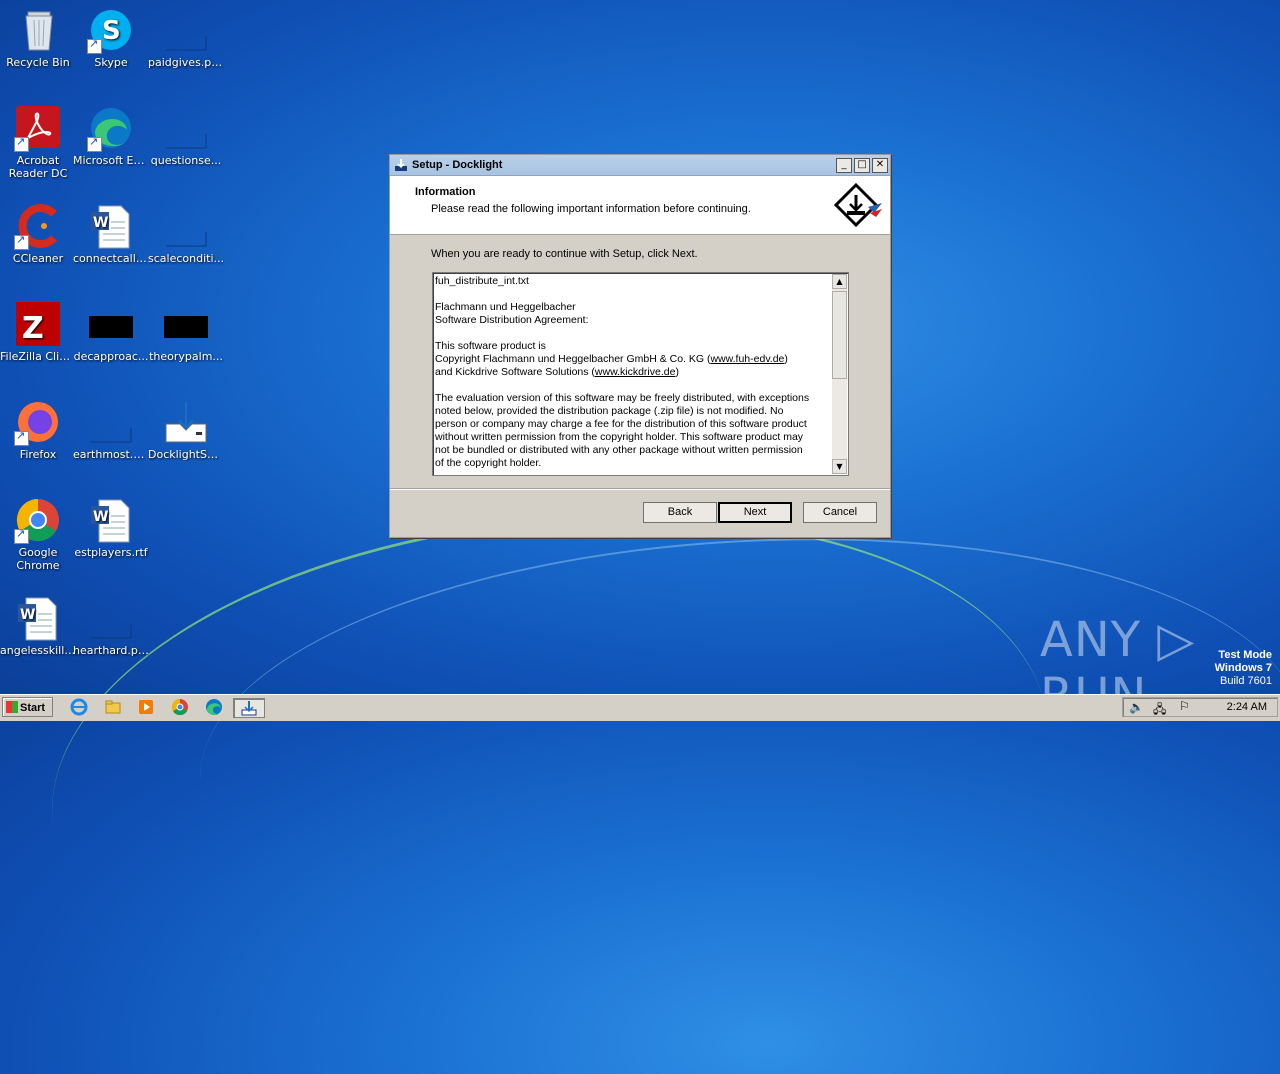 The width and height of the screenshot is (1280, 1074). Describe the element at coordinates (505, 307) in the screenshot. I see `memo-line: Flachmann und Heggelbacher` at that location.